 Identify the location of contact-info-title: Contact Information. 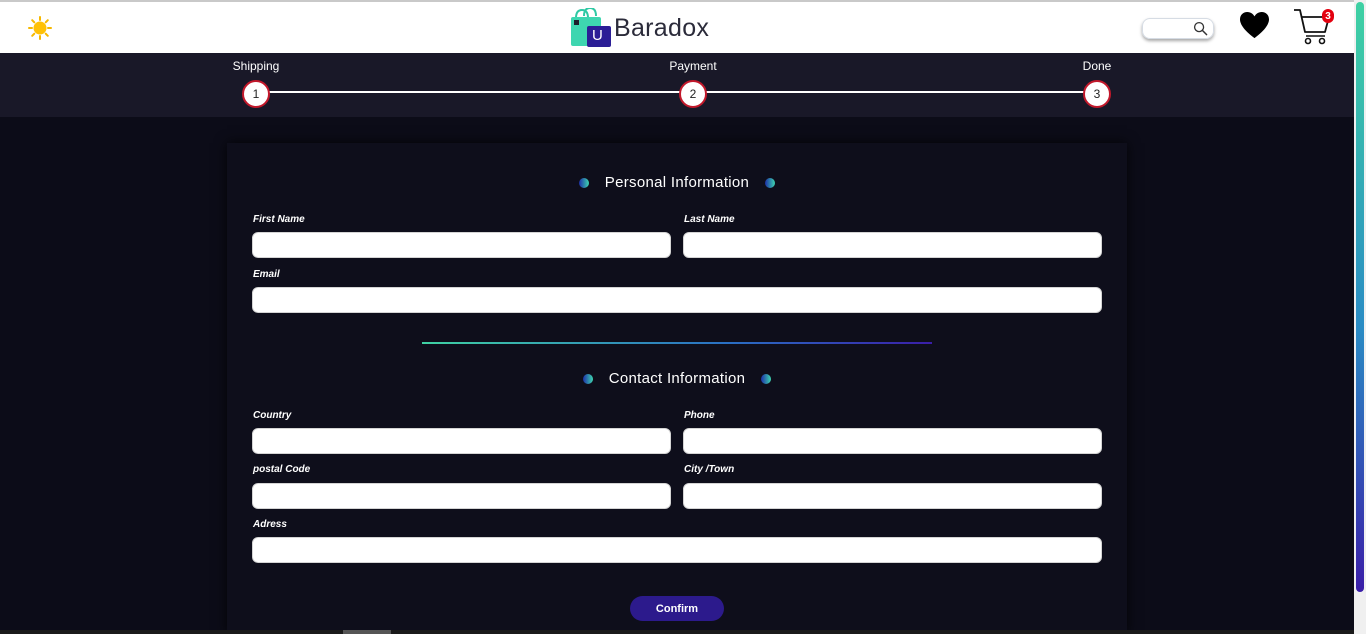
(677, 378).